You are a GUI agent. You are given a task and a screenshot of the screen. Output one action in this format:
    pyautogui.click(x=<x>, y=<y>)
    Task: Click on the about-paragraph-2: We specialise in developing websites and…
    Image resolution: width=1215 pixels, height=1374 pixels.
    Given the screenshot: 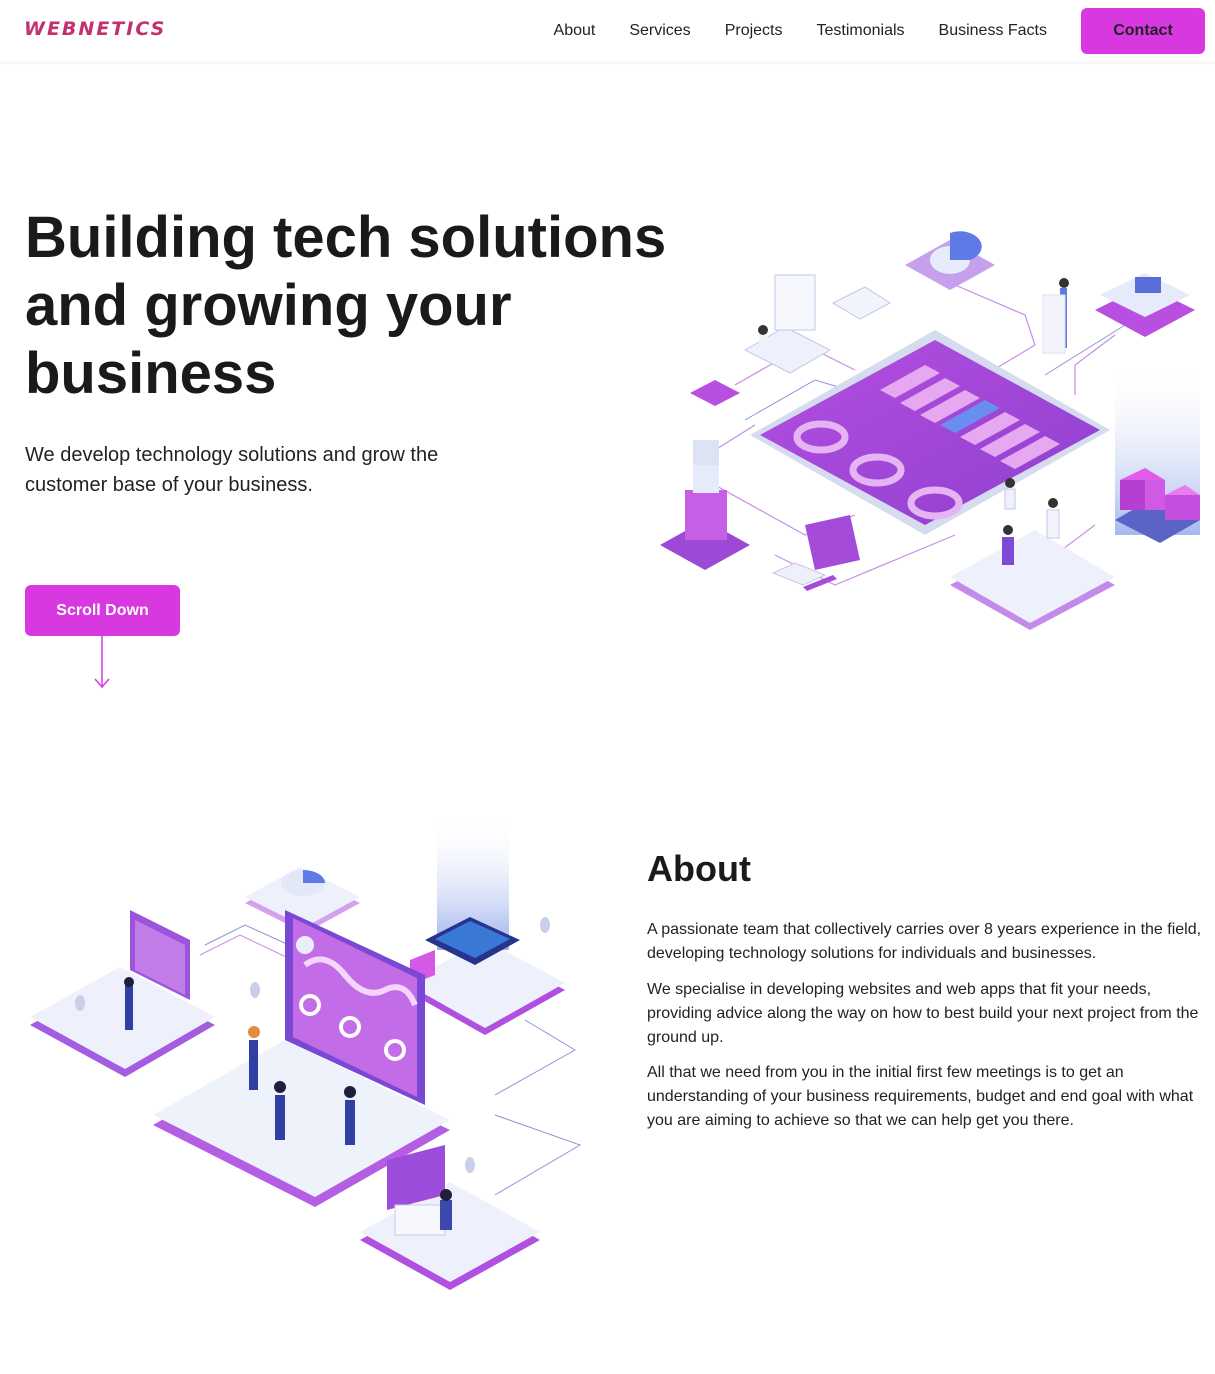 What is the action you would take?
    pyautogui.click(x=923, y=1013)
    